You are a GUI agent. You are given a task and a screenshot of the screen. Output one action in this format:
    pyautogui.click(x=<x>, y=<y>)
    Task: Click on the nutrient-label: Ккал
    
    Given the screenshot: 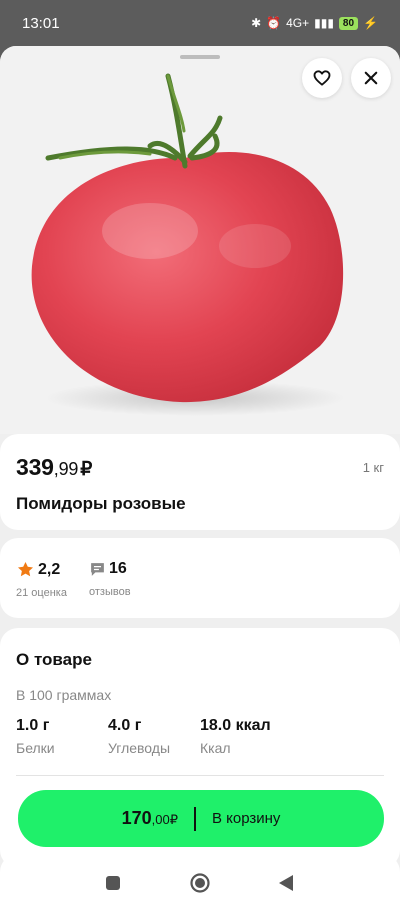 What is the action you would take?
    pyautogui.click(x=215, y=748)
    